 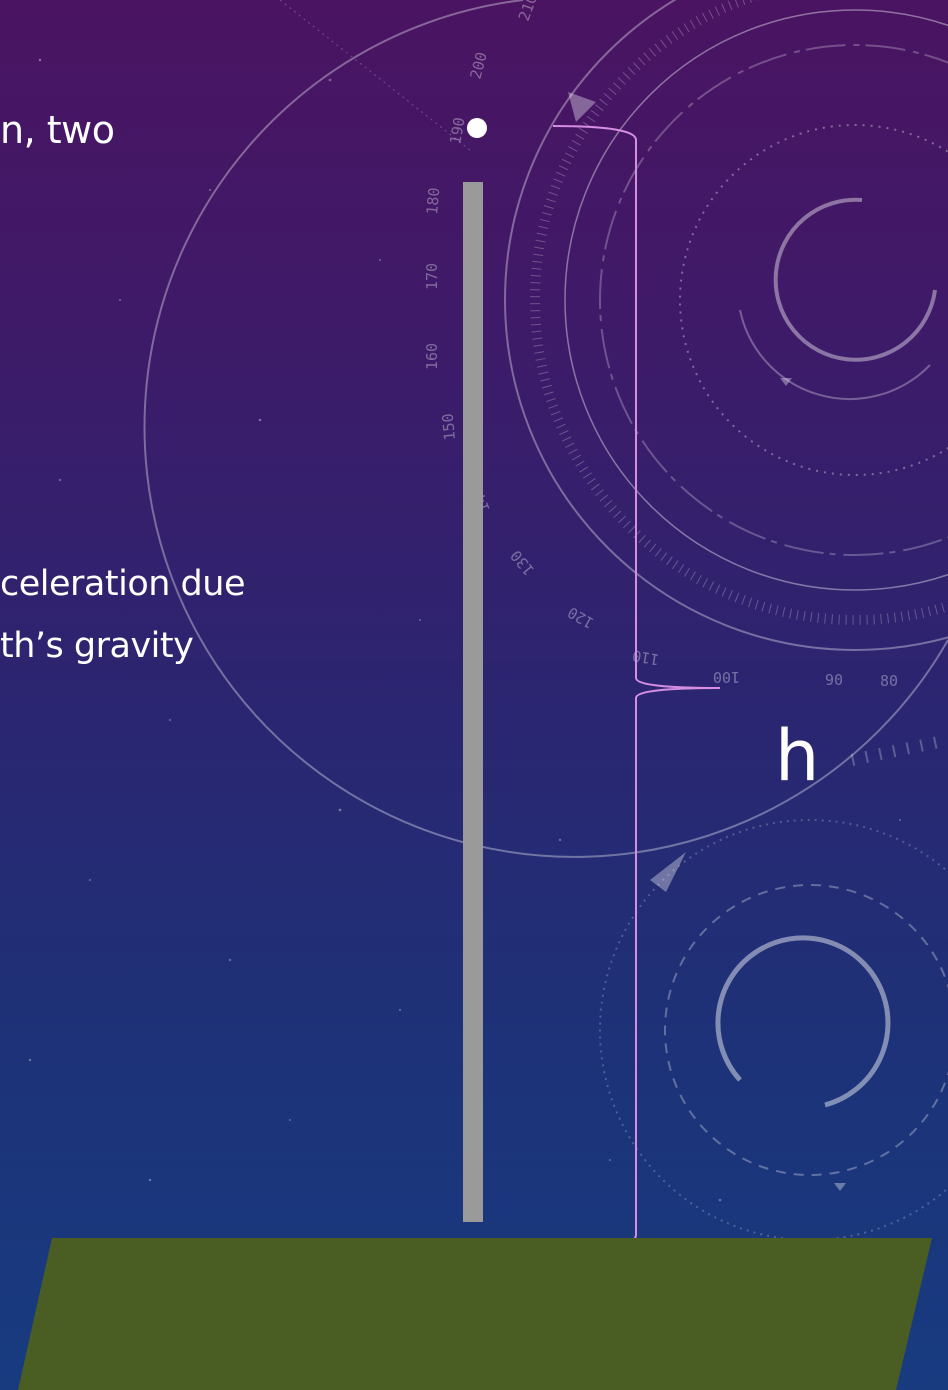 I want to click on ground-plane, so click(x=475, y=1314).